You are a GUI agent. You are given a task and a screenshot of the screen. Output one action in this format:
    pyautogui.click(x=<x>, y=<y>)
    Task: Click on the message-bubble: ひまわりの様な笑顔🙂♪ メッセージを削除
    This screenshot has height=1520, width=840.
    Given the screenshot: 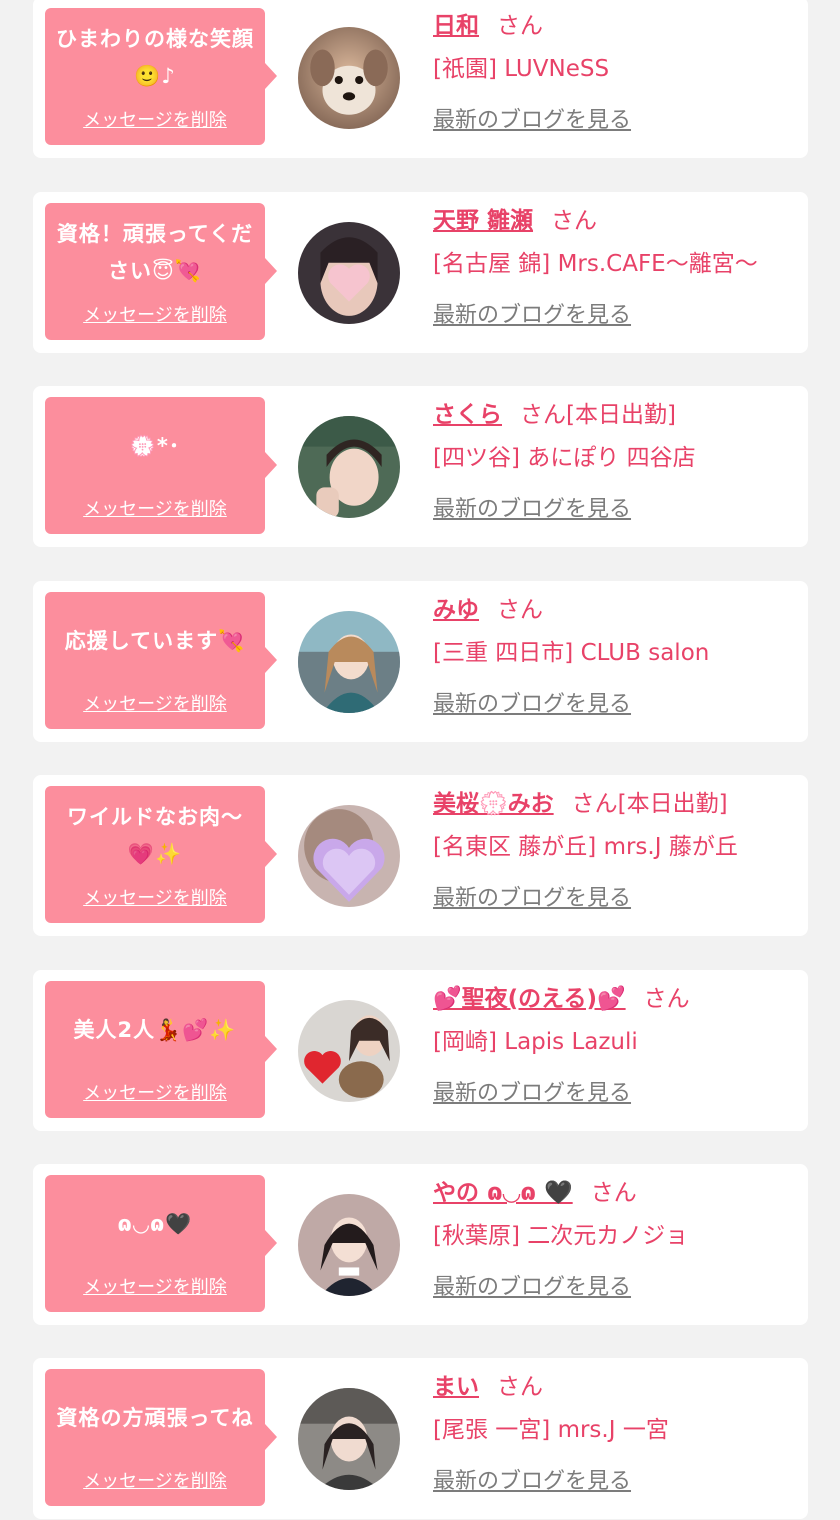 What is the action you would take?
    pyautogui.click(x=161, y=76)
    